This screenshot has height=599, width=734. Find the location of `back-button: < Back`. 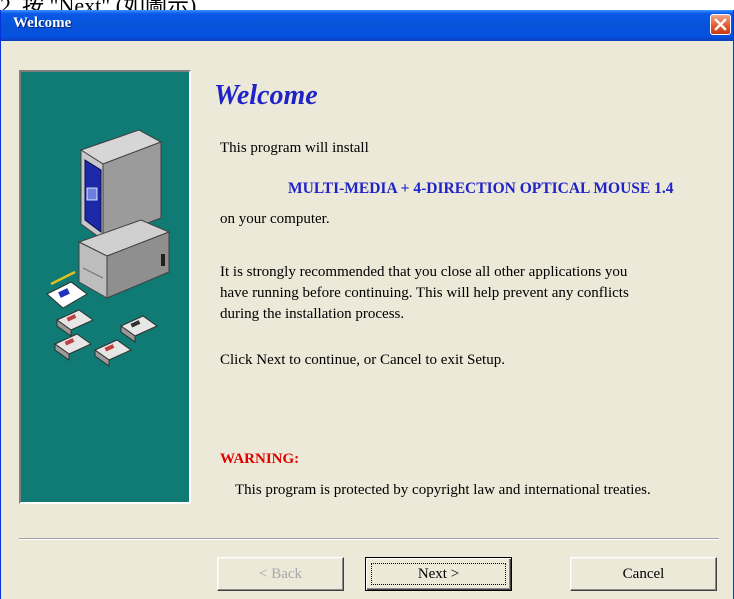

back-button: < Back is located at coordinates (280, 574).